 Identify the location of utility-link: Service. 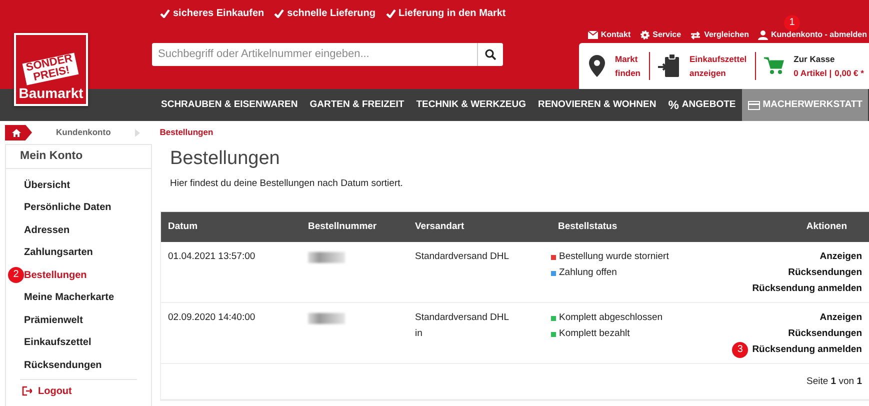
(661, 35).